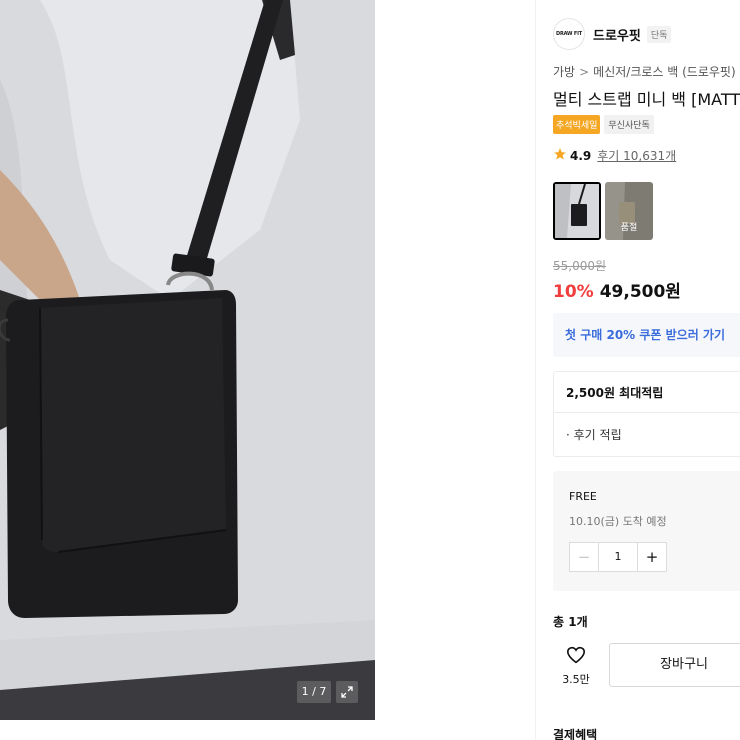 This screenshot has width=740, height=740. I want to click on like-button: 3.5만, so click(576, 666).